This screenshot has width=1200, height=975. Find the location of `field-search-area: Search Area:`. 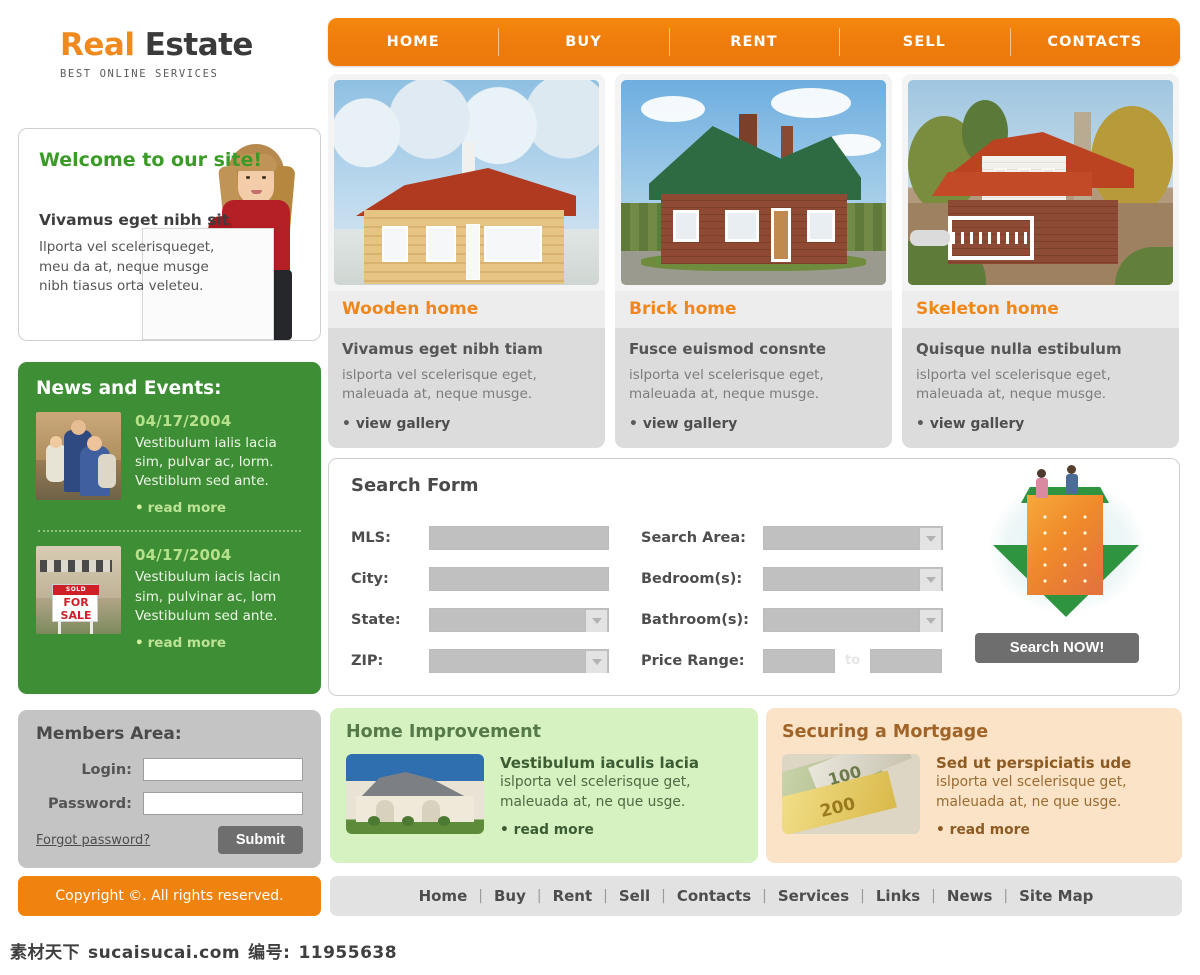

field-search-area: Search Area: is located at coordinates (796, 537).